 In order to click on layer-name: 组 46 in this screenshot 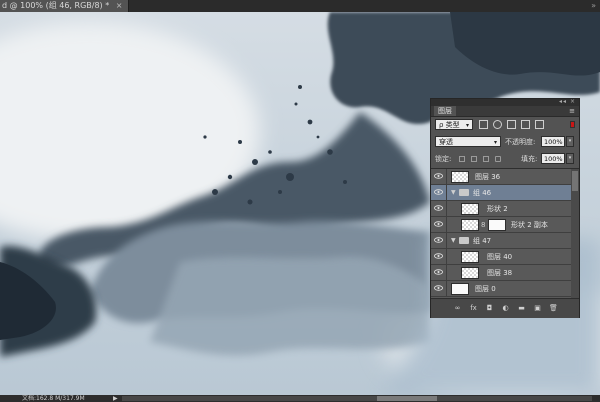, I will do `click(482, 193)`.